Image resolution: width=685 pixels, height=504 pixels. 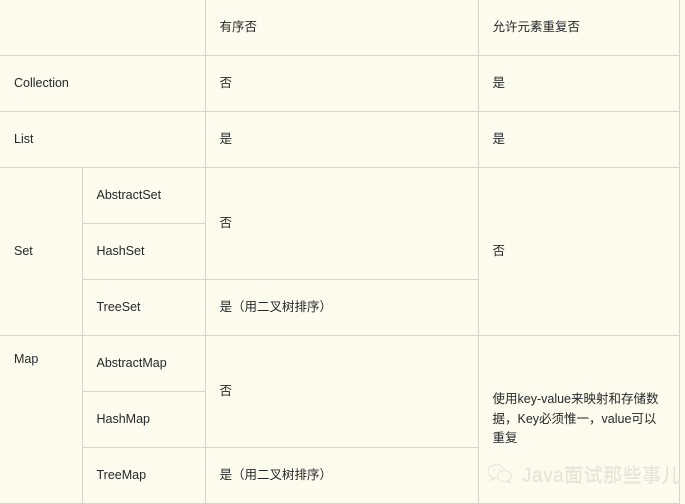 I want to click on cell-subtype-abstractmap: AbstractMap, so click(x=143, y=363).